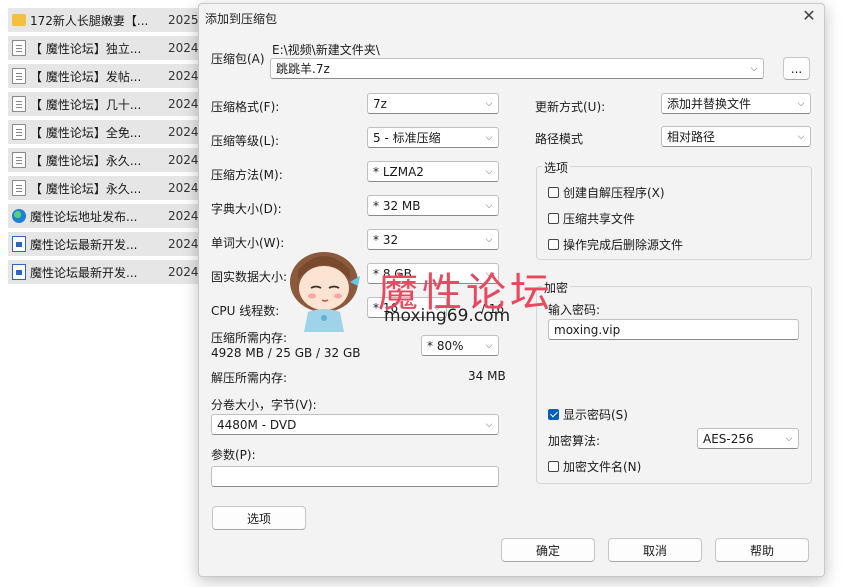  What do you see at coordinates (574, 310) in the screenshot?
I see `password-label: 输入密码:` at bounding box center [574, 310].